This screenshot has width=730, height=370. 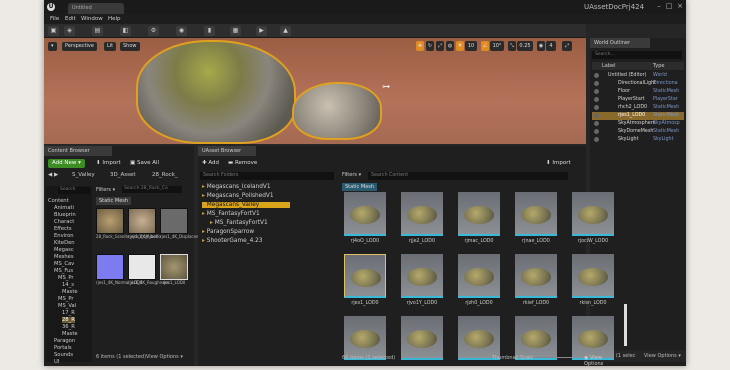 What do you see at coordinates (79, 46) in the screenshot?
I see `perspective-button: Perspective` at bounding box center [79, 46].